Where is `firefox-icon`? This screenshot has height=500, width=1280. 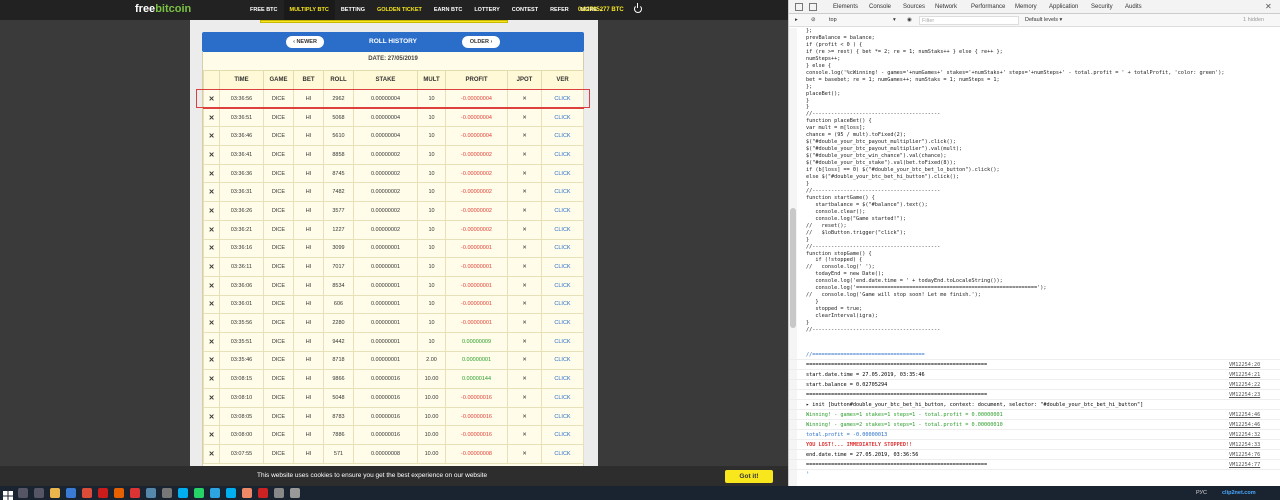 firefox-icon is located at coordinates (119, 493).